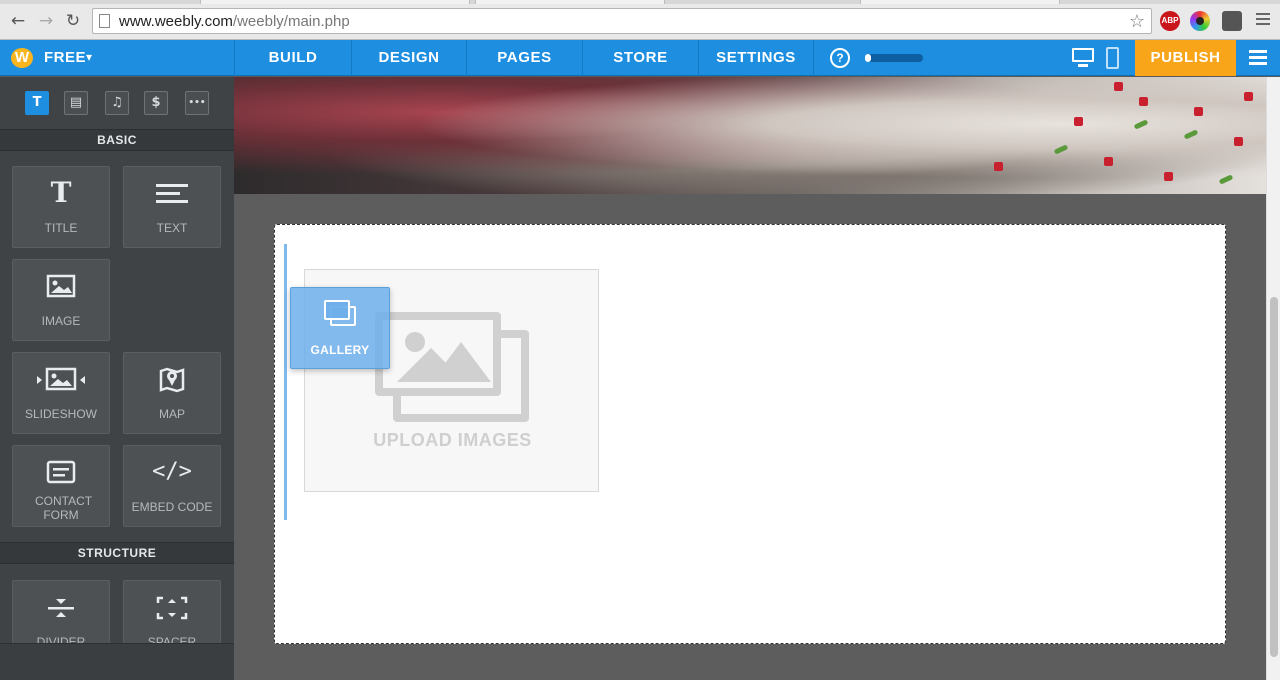  I want to click on gallery-icon, so click(340, 314).